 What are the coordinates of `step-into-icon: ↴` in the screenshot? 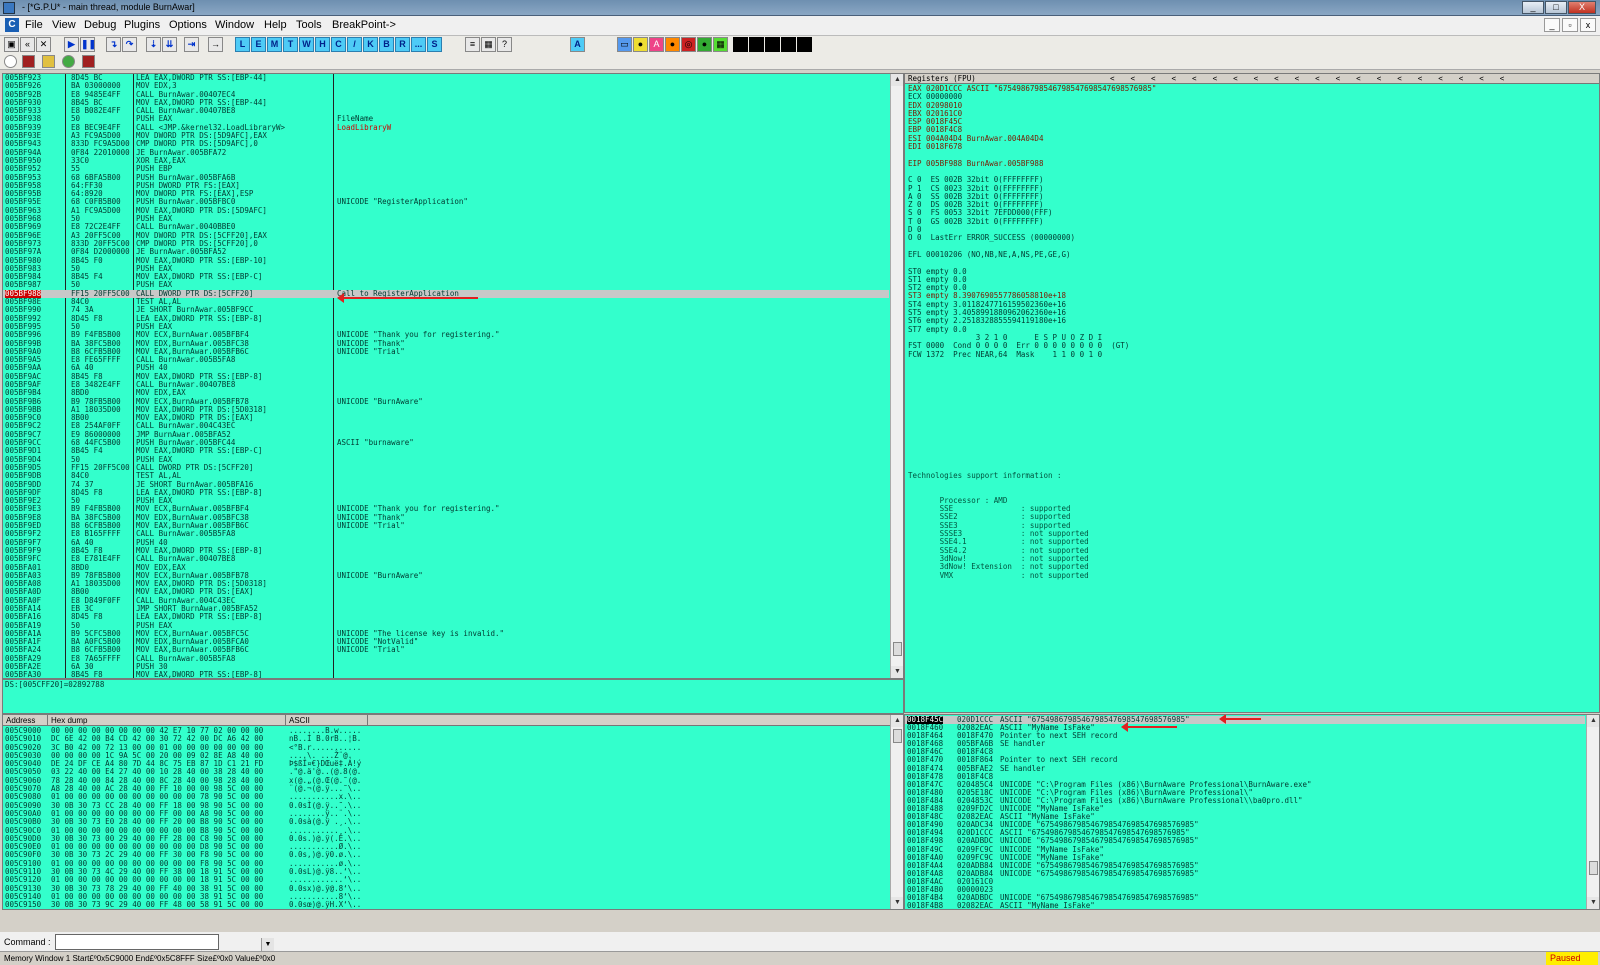 It's located at (113, 44).